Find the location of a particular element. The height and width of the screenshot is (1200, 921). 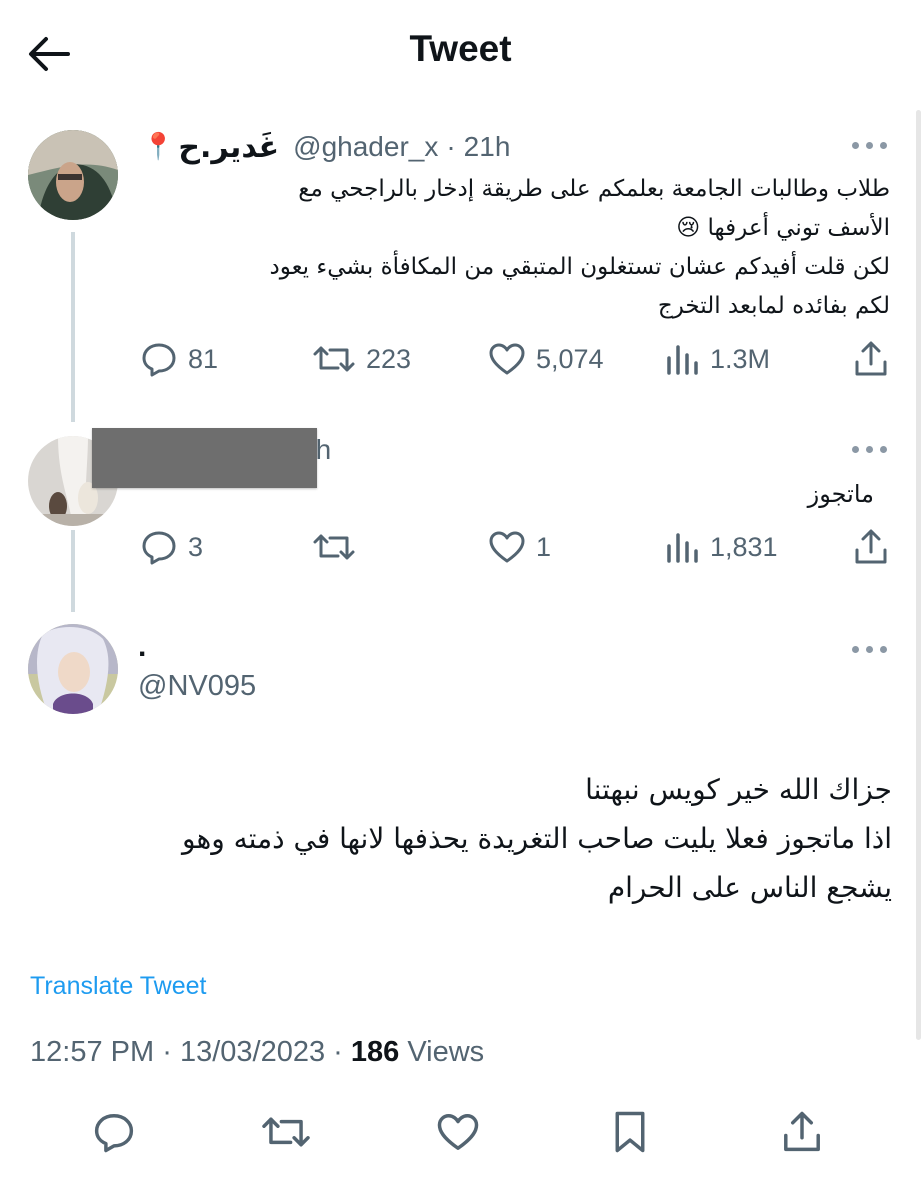

tweet-header: 📍 غَدير.ح @ghader_x · 21h is located at coordinates (326, 147).